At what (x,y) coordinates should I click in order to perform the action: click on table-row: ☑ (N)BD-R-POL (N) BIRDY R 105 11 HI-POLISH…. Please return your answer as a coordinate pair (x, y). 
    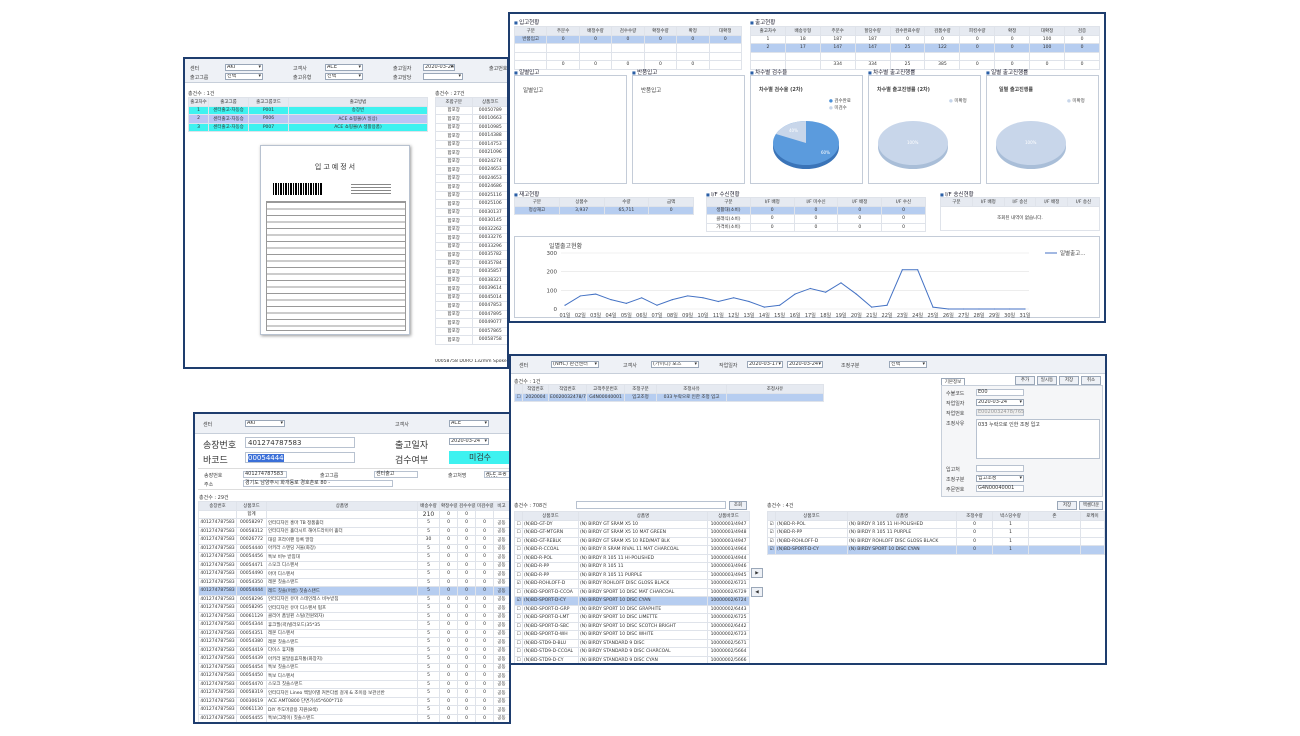
    Looking at the image, I should click on (936, 524).